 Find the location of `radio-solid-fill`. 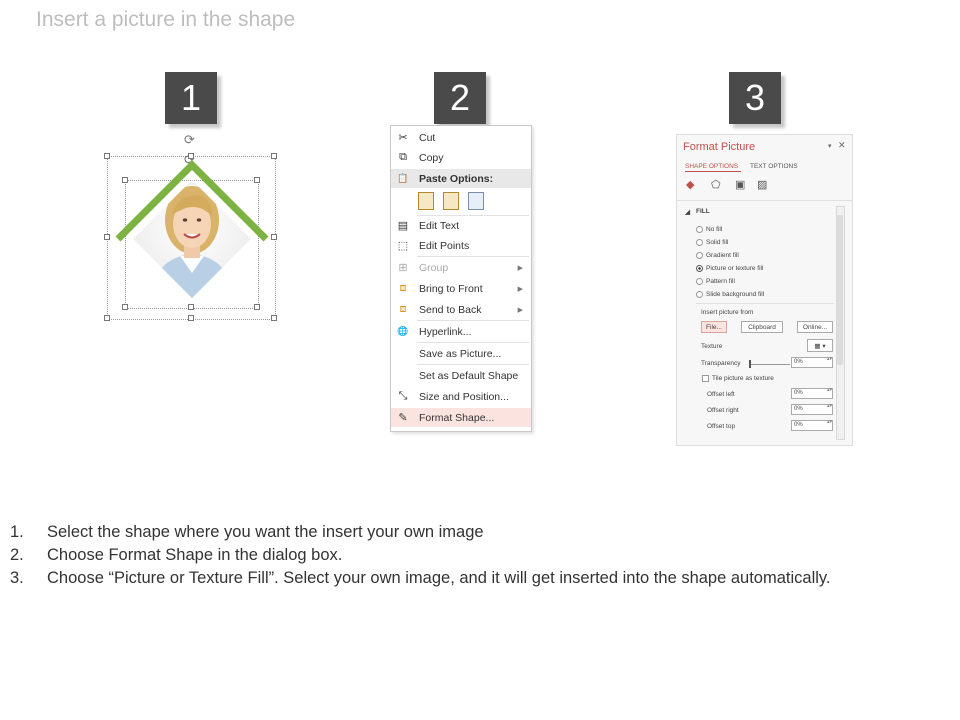

radio-solid-fill is located at coordinates (699, 242).